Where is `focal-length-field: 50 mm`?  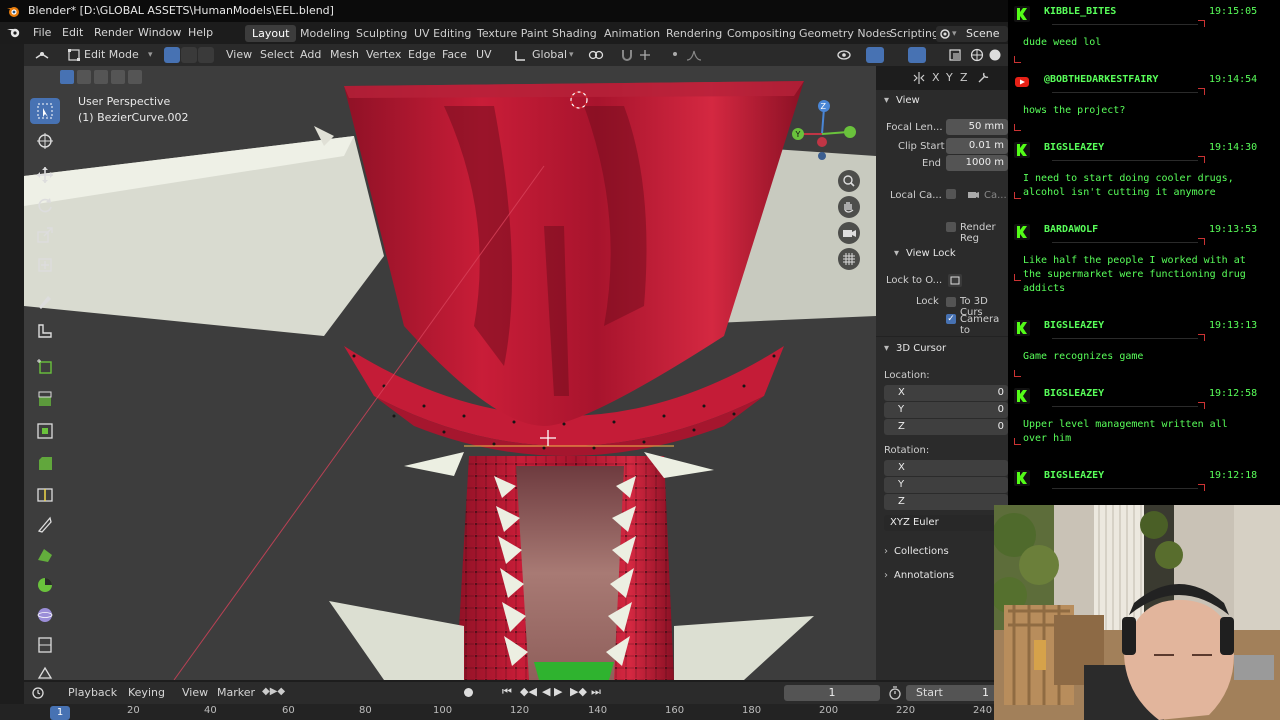
focal-length-field: 50 mm is located at coordinates (977, 127).